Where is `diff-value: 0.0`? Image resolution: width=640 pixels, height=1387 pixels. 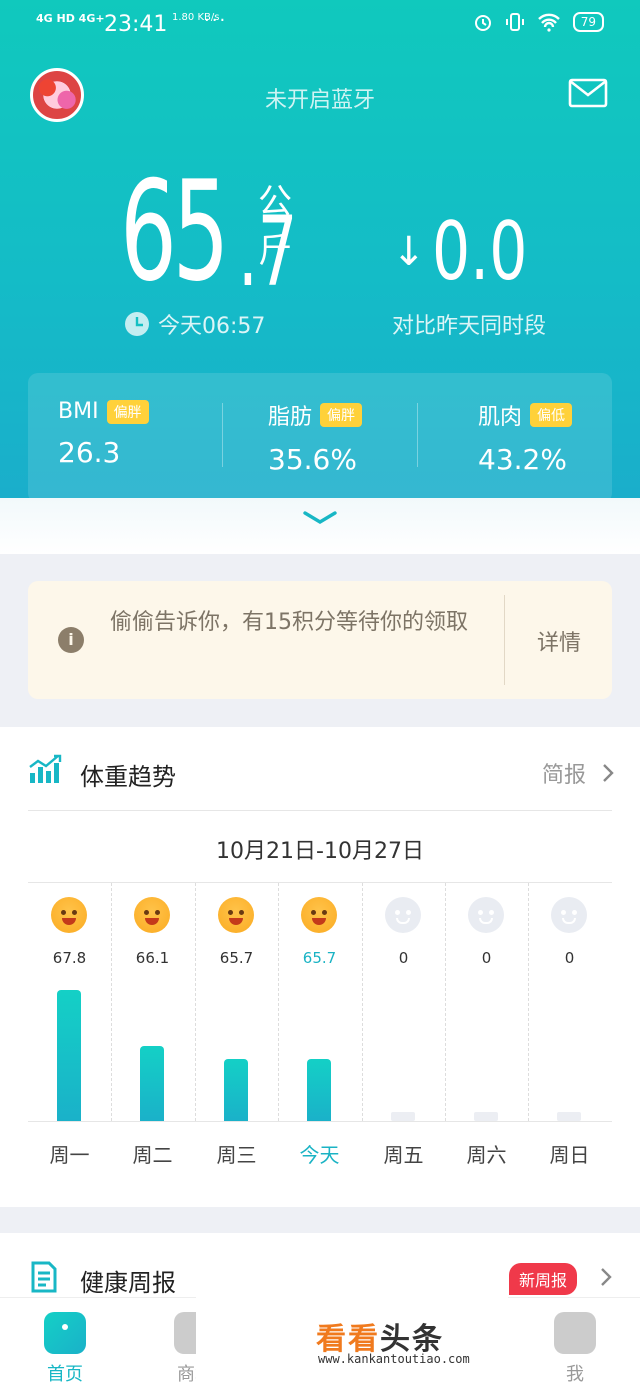 diff-value: 0.0 is located at coordinates (479, 251).